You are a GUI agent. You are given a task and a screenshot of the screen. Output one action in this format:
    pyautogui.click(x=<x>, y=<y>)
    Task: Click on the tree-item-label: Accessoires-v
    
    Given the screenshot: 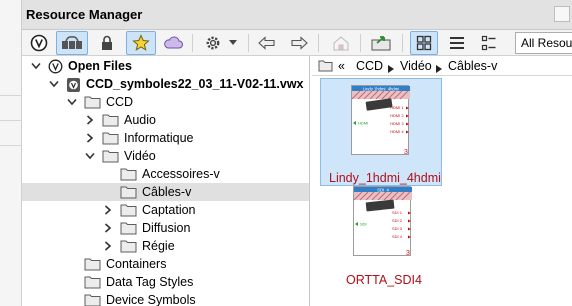 What is the action you would take?
    pyautogui.click(x=181, y=174)
    